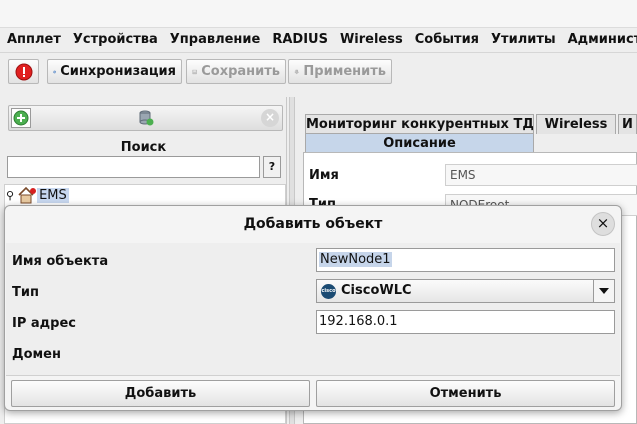 Image resolution: width=637 pixels, height=424 pixels. What do you see at coordinates (194, 71) in the screenshot?
I see `save-icon` at bounding box center [194, 71].